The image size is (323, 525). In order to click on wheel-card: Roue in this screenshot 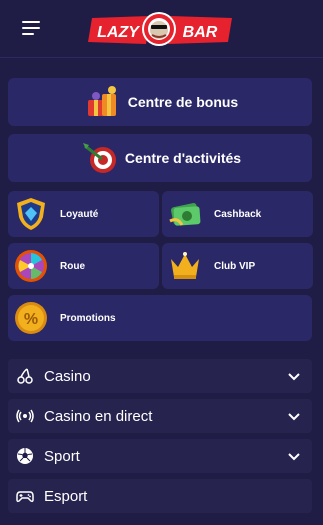, I will do `click(83, 266)`.